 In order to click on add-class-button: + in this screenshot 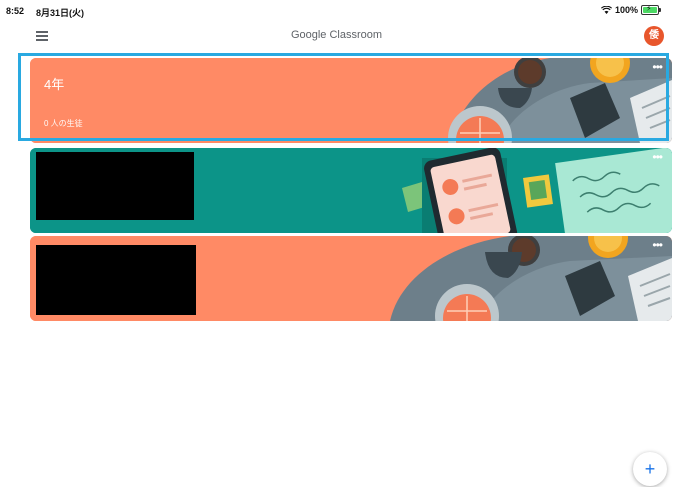, I will do `click(650, 469)`.